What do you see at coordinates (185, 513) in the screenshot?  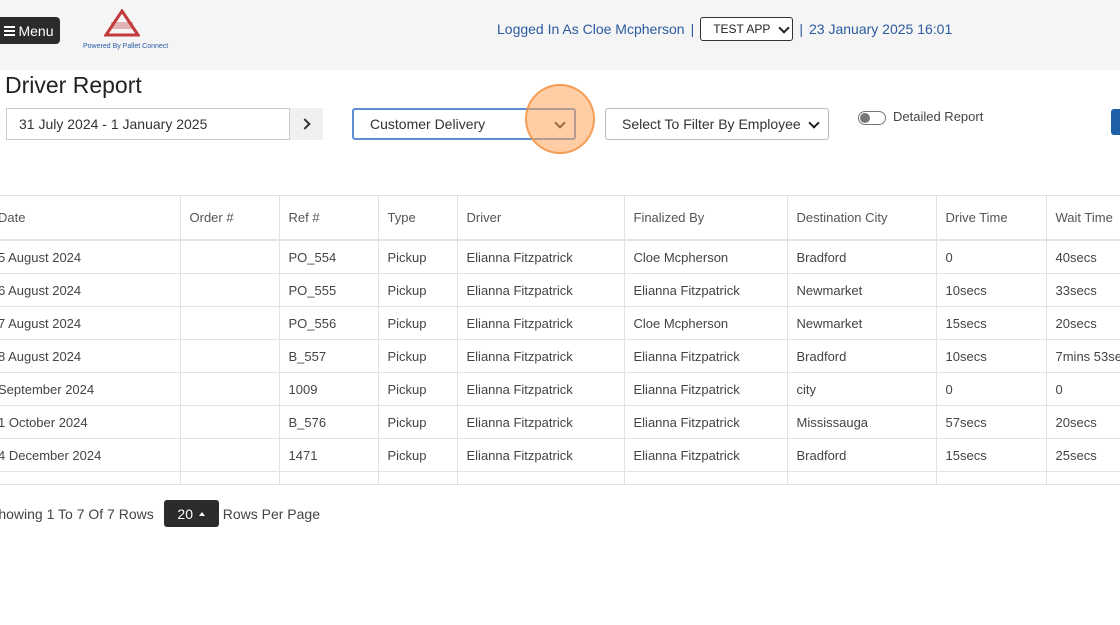 I see `rows-per-page-value: 20` at bounding box center [185, 513].